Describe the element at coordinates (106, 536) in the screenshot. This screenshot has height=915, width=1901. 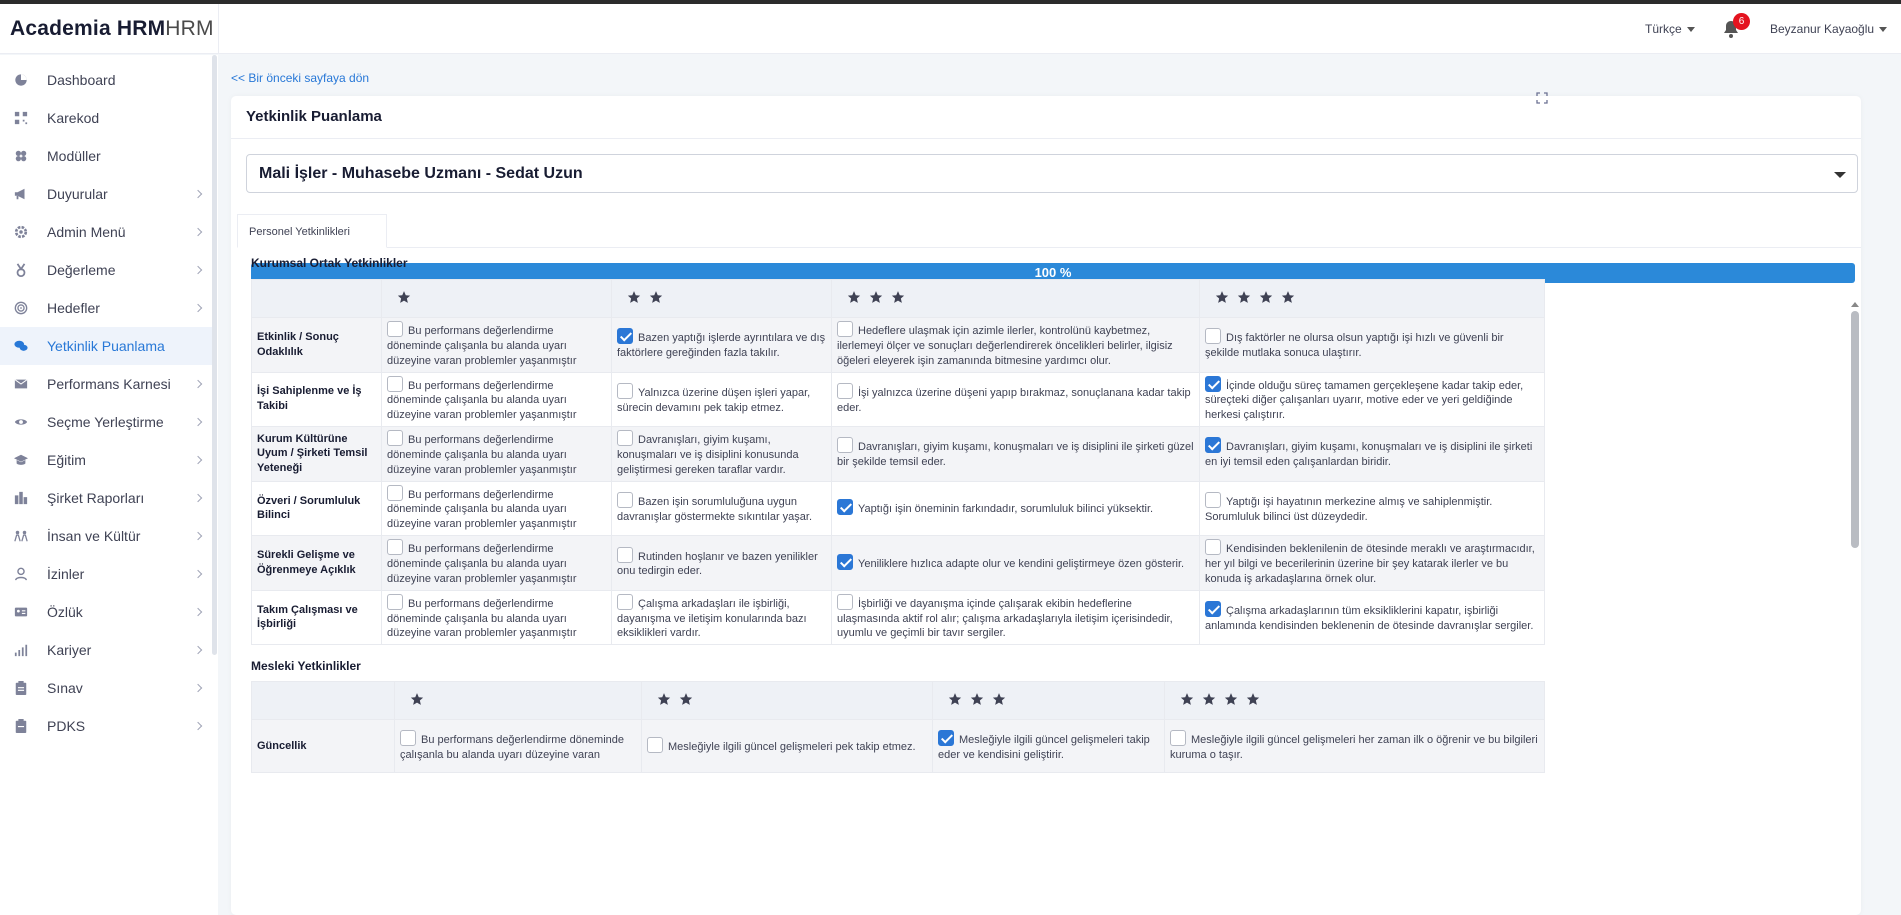
I see `sidebar-item-i-nsan-ve-kültür: İnsan ve Kültür` at that location.